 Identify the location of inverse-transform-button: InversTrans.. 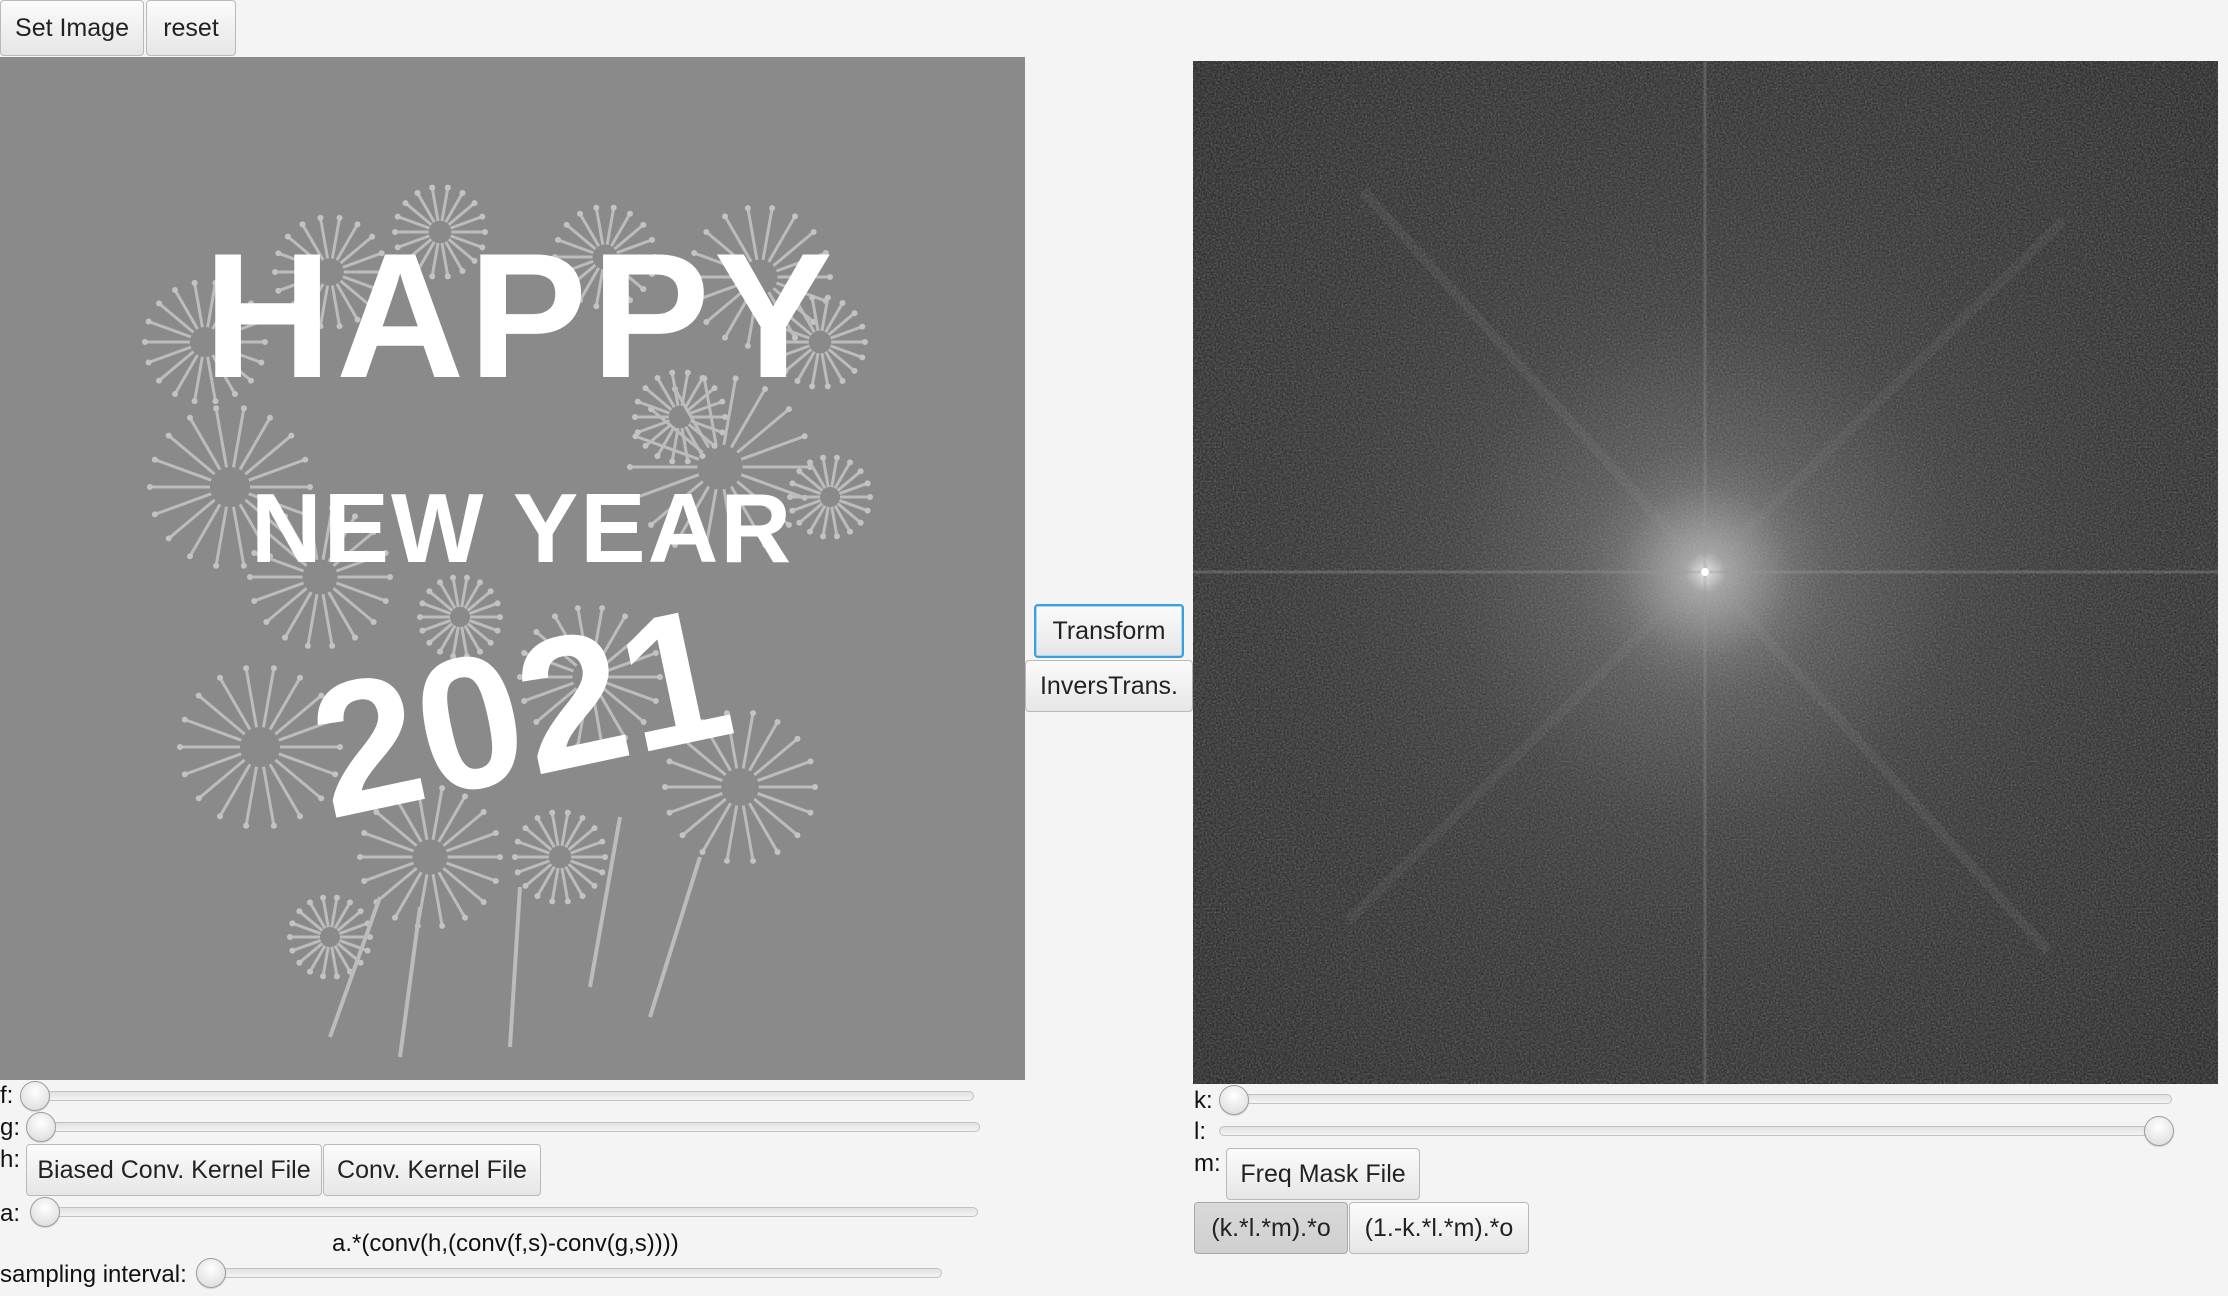
(1109, 686).